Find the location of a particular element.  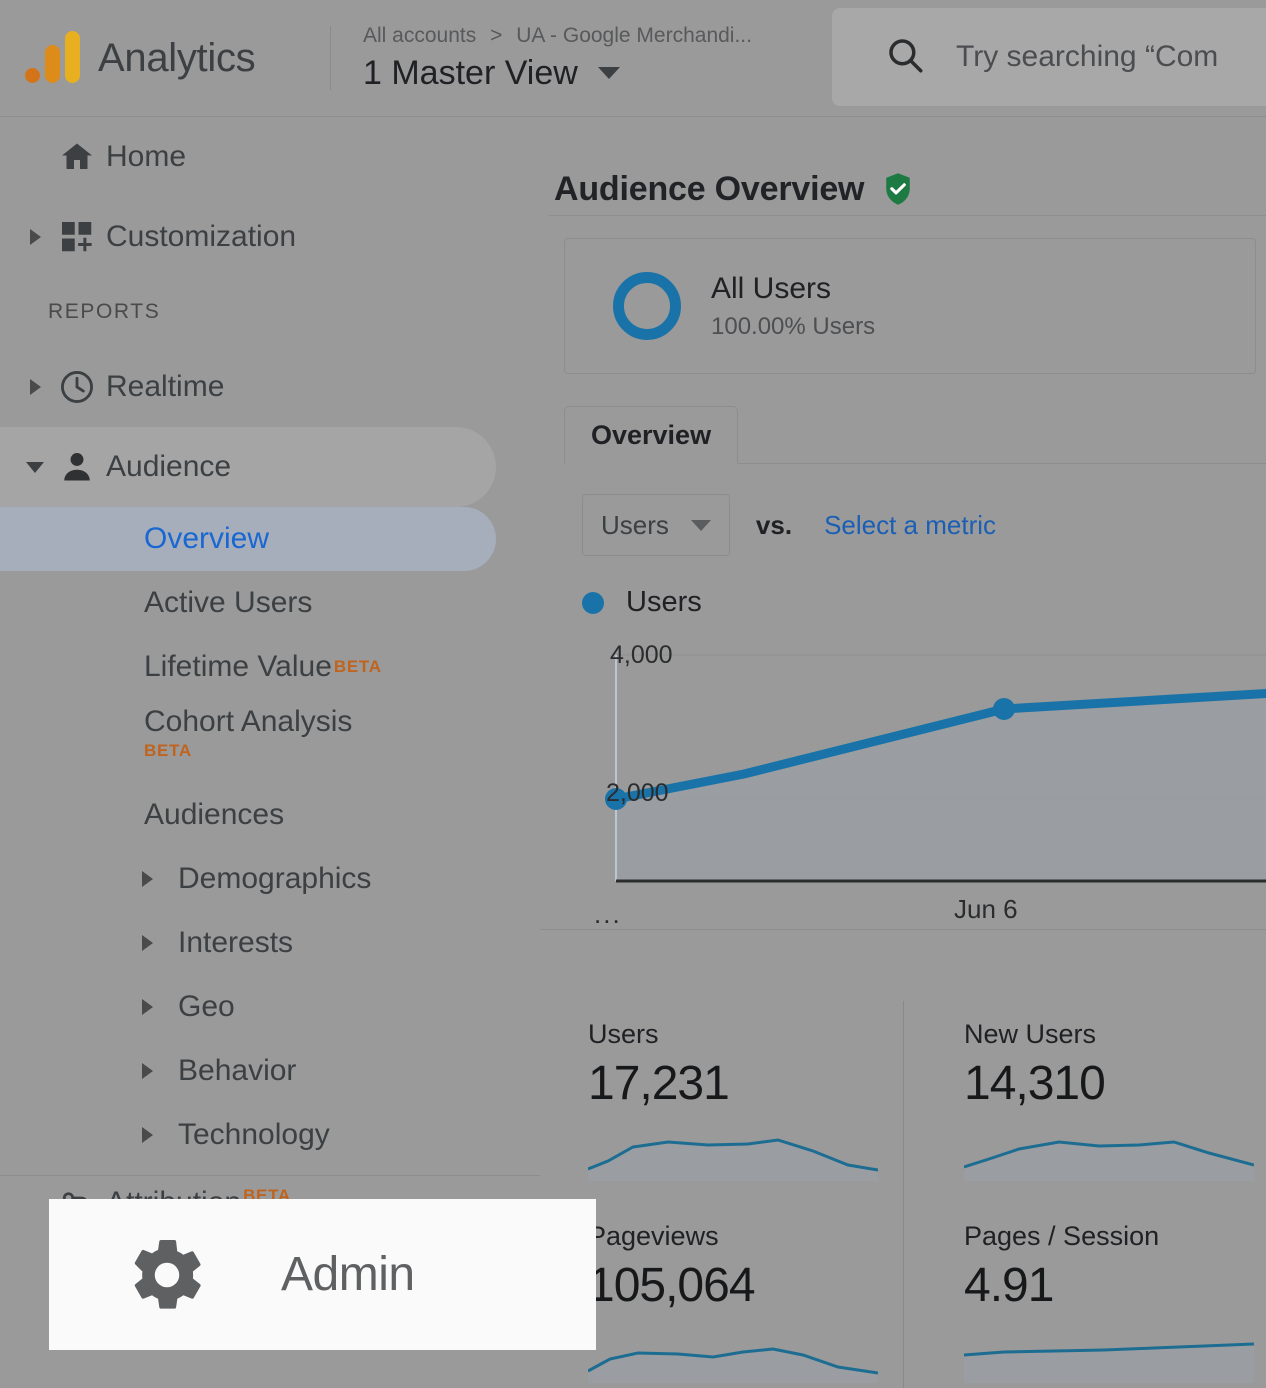

sidebar-item-label: Active Users is located at coordinates (228, 602).